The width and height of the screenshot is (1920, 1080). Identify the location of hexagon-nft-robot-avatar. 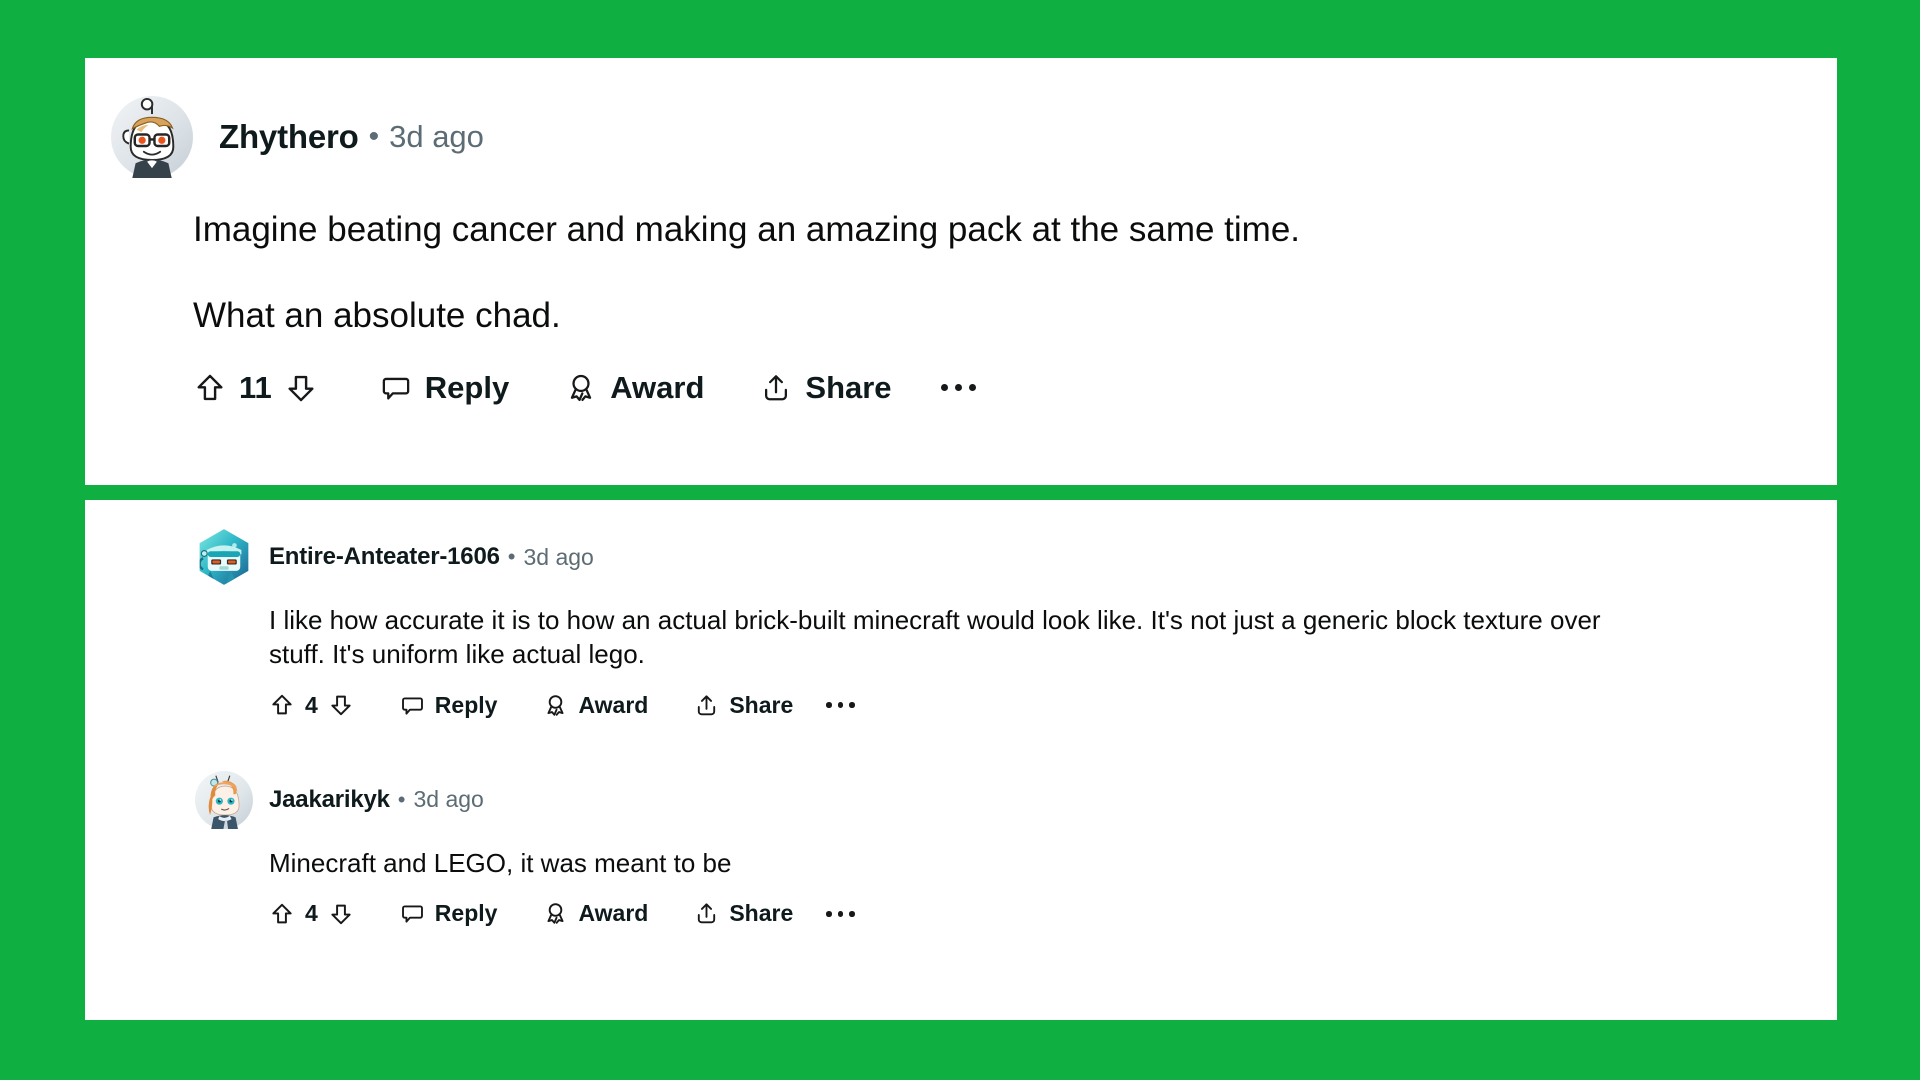
(224, 557).